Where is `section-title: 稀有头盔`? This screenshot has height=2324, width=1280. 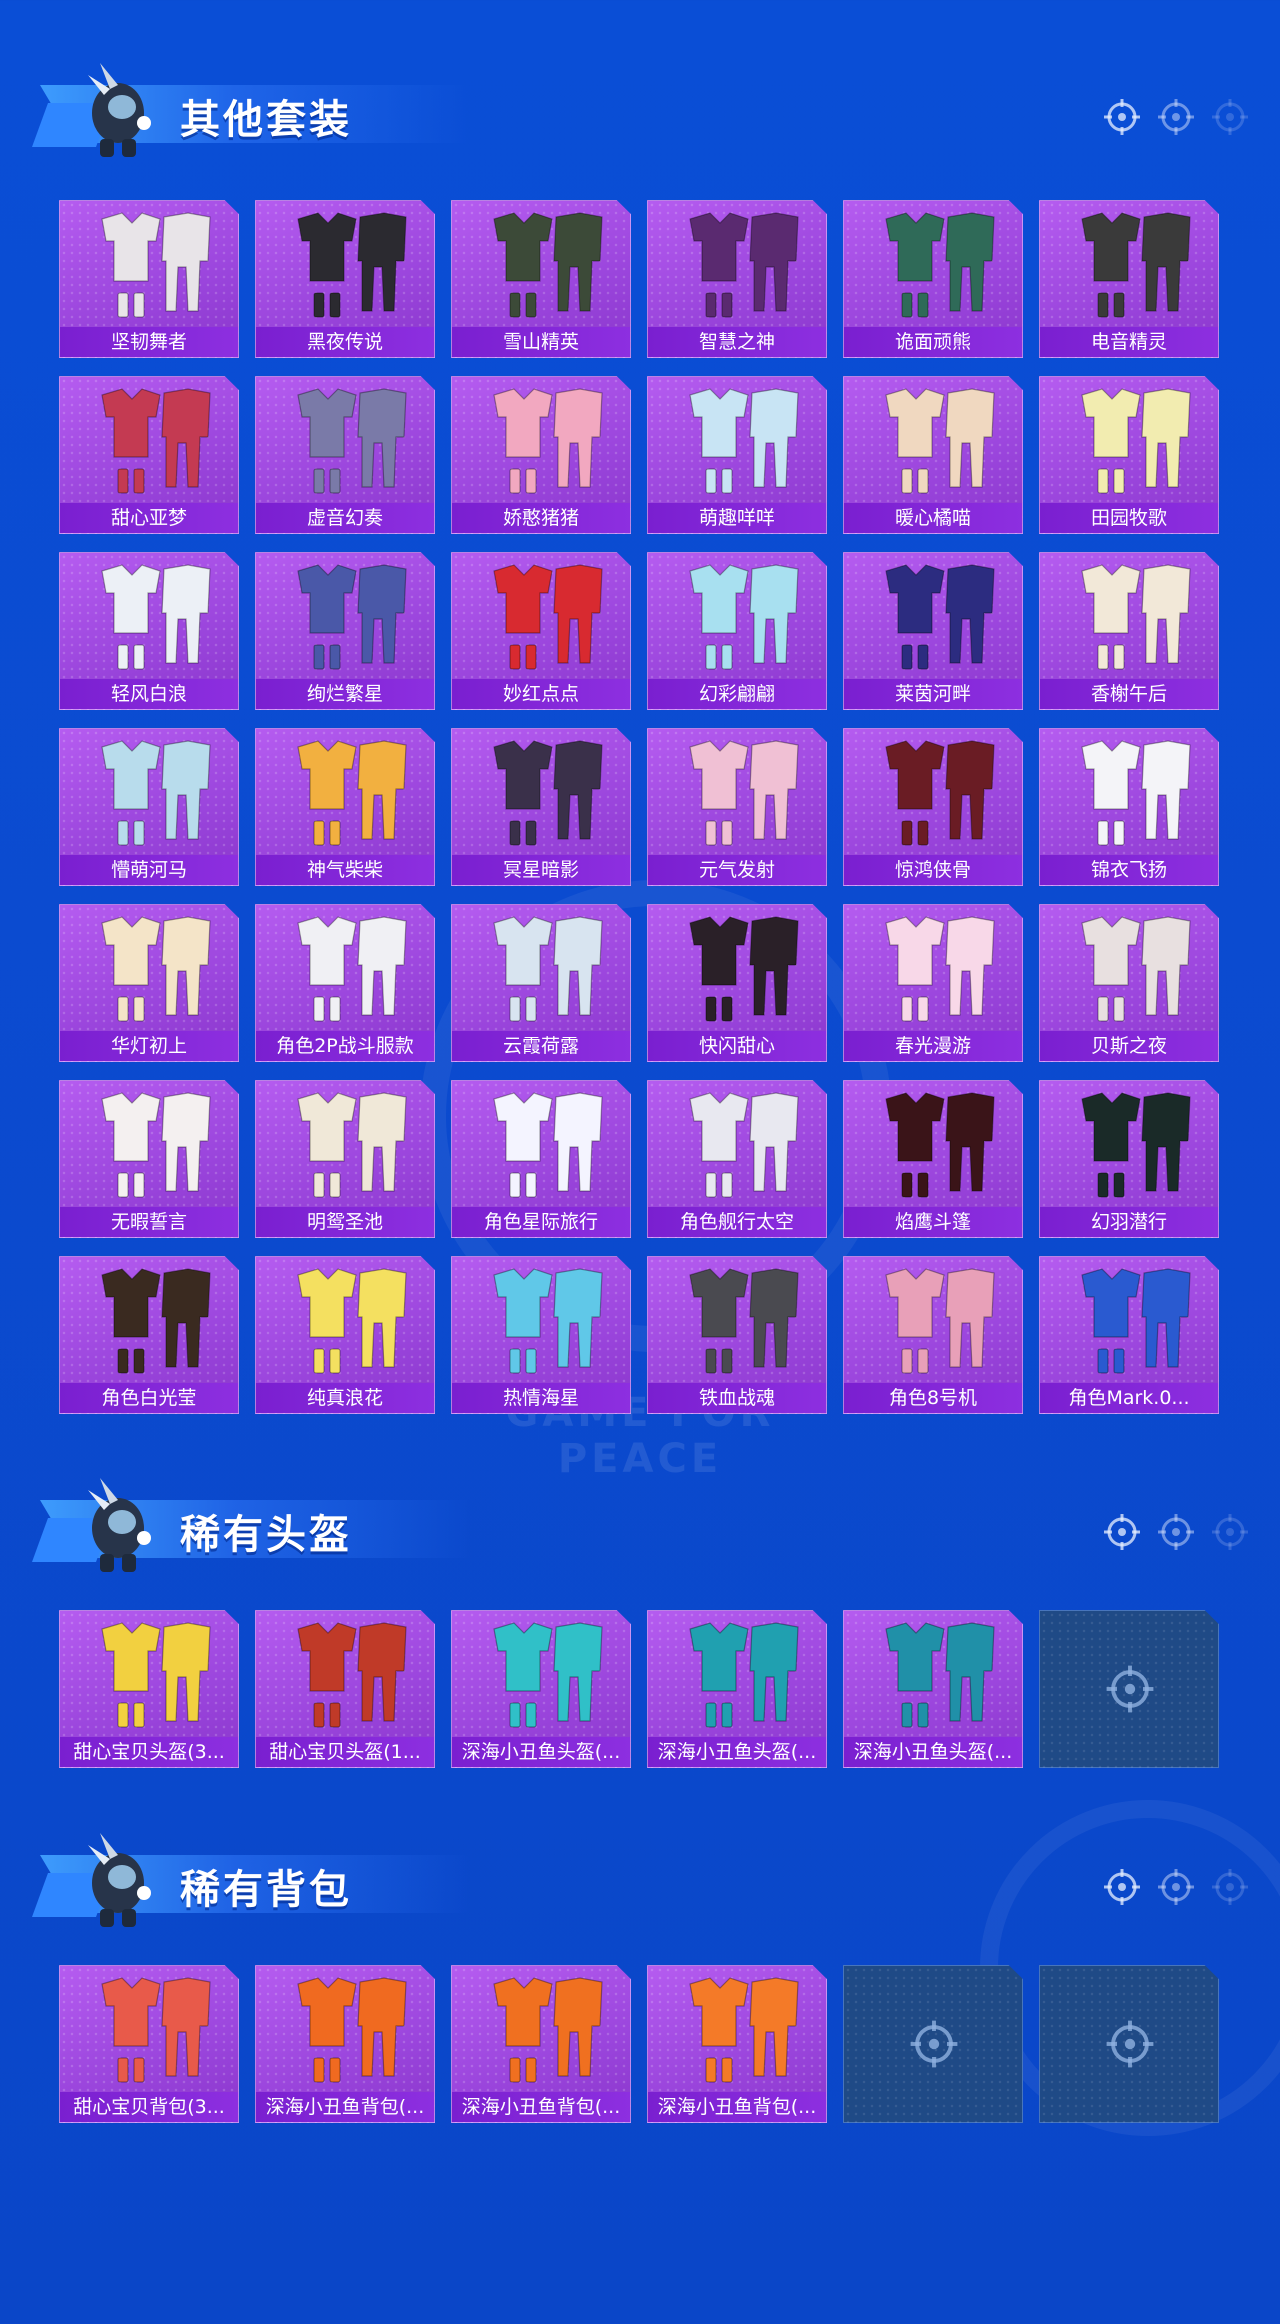
section-title: 稀有头盔 is located at coordinates (266, 1535).